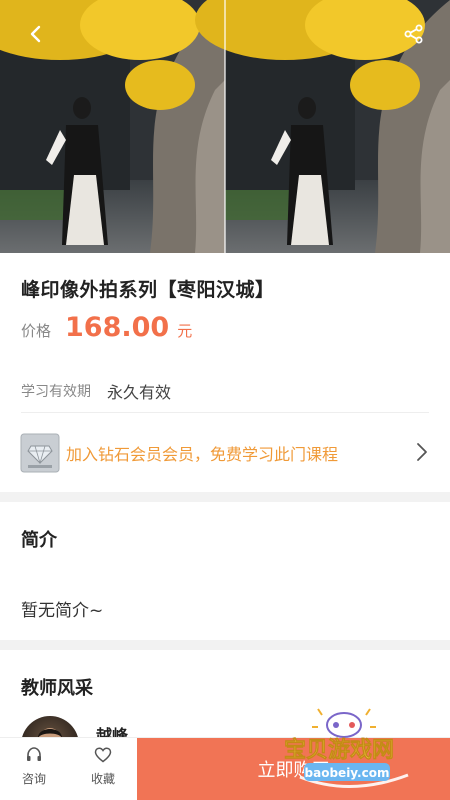 The width and height of the screenshot is (450, 800). What do you see at coordinates (40, 453) in the screenshot?
I see `diamond-badge-icon` at bounding box center [40, 453].